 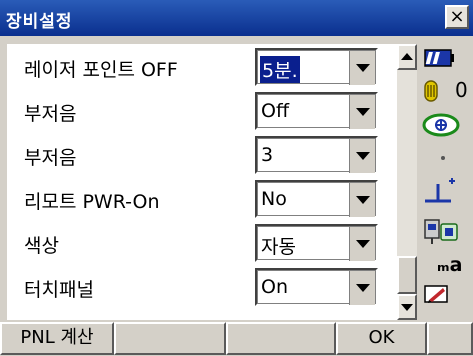 What do you see at coordinates (57, 338) in the screenshot?
I see `softkey-pnl-calc: PNL 계산` at bounding box center [57, 338].